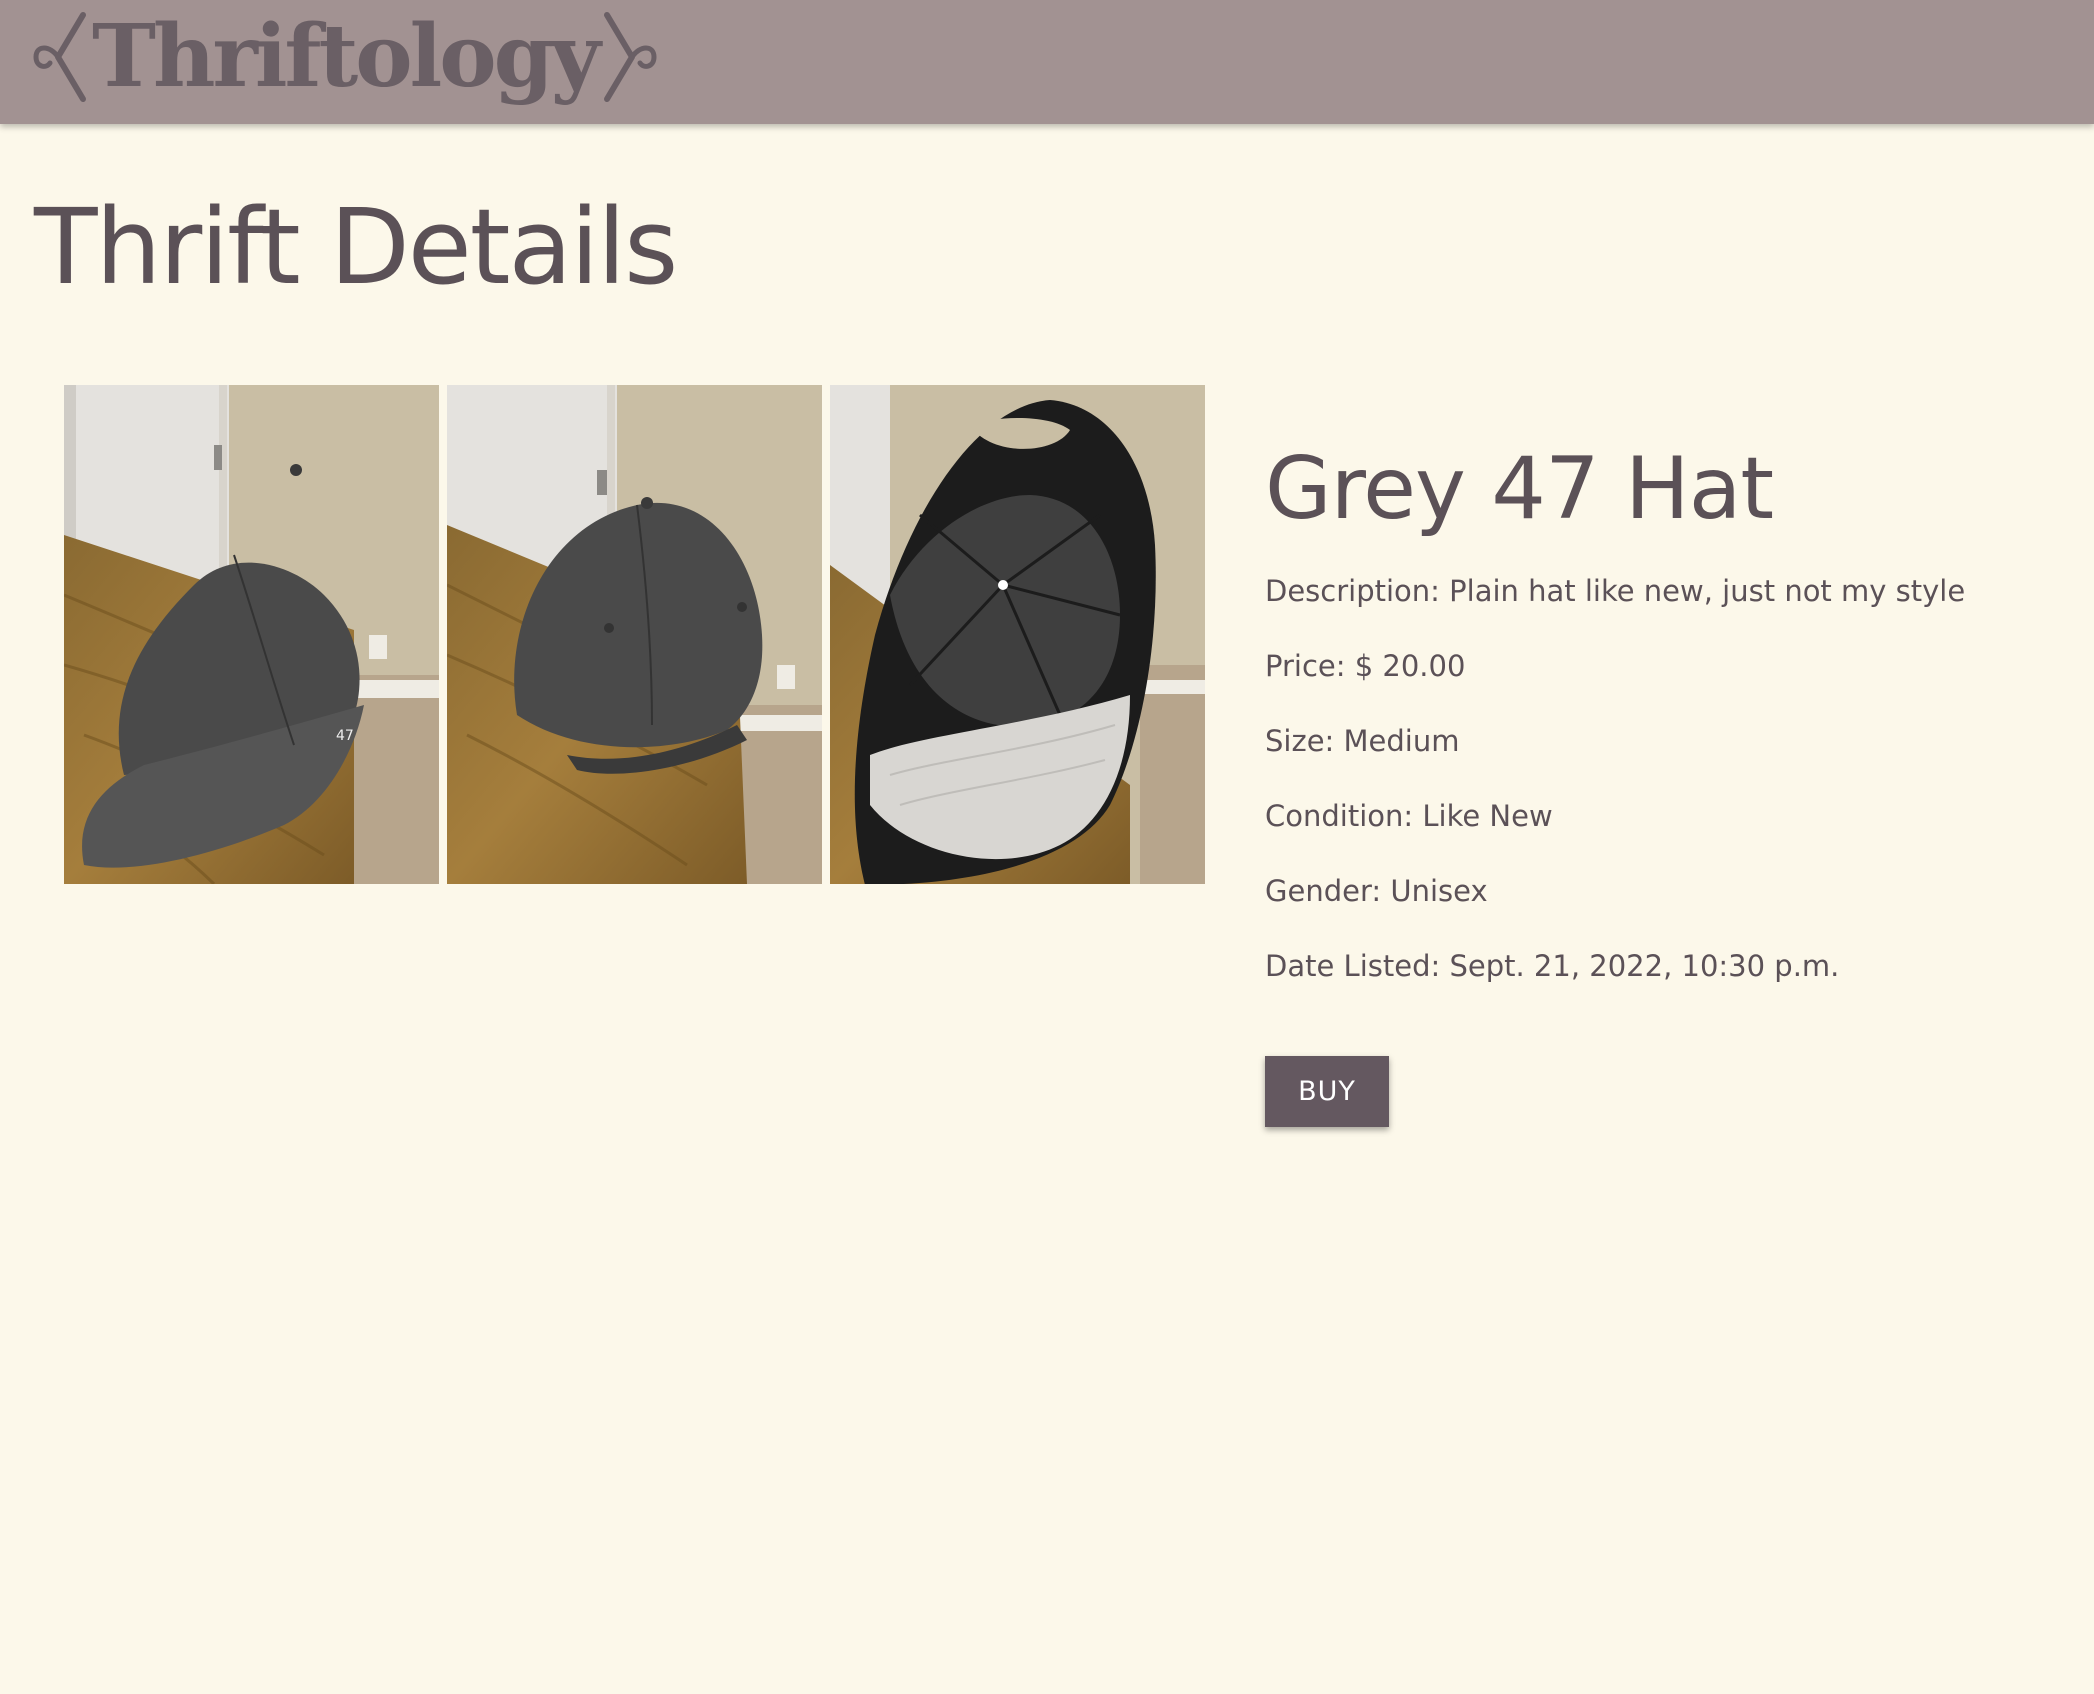 Image resolution: width=2094 pixels, height=1694 pixels. I want to click on field-label: Price:, so click(1305, 665).